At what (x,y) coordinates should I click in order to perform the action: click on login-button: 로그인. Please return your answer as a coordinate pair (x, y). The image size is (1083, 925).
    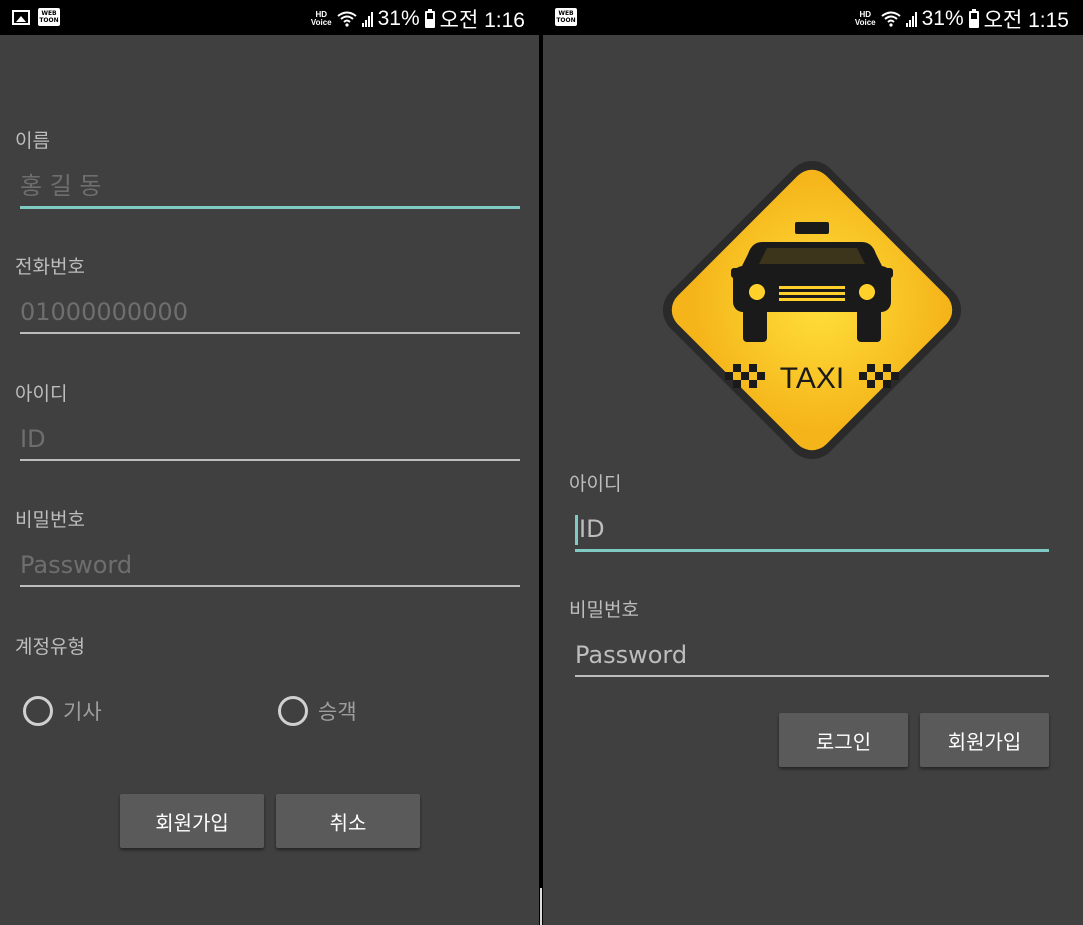
    Looking at the image, I should click on (843, 740).